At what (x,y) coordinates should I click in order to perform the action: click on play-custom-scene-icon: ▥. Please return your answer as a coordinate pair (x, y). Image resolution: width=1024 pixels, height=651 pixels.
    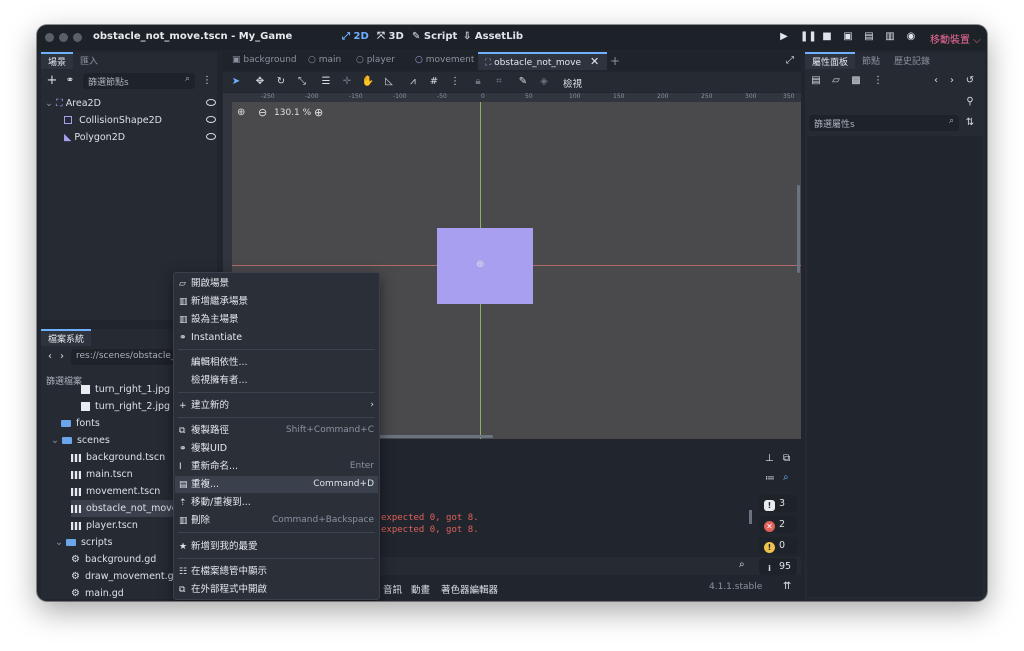
    Looking at the image, I should click on (890, 37).